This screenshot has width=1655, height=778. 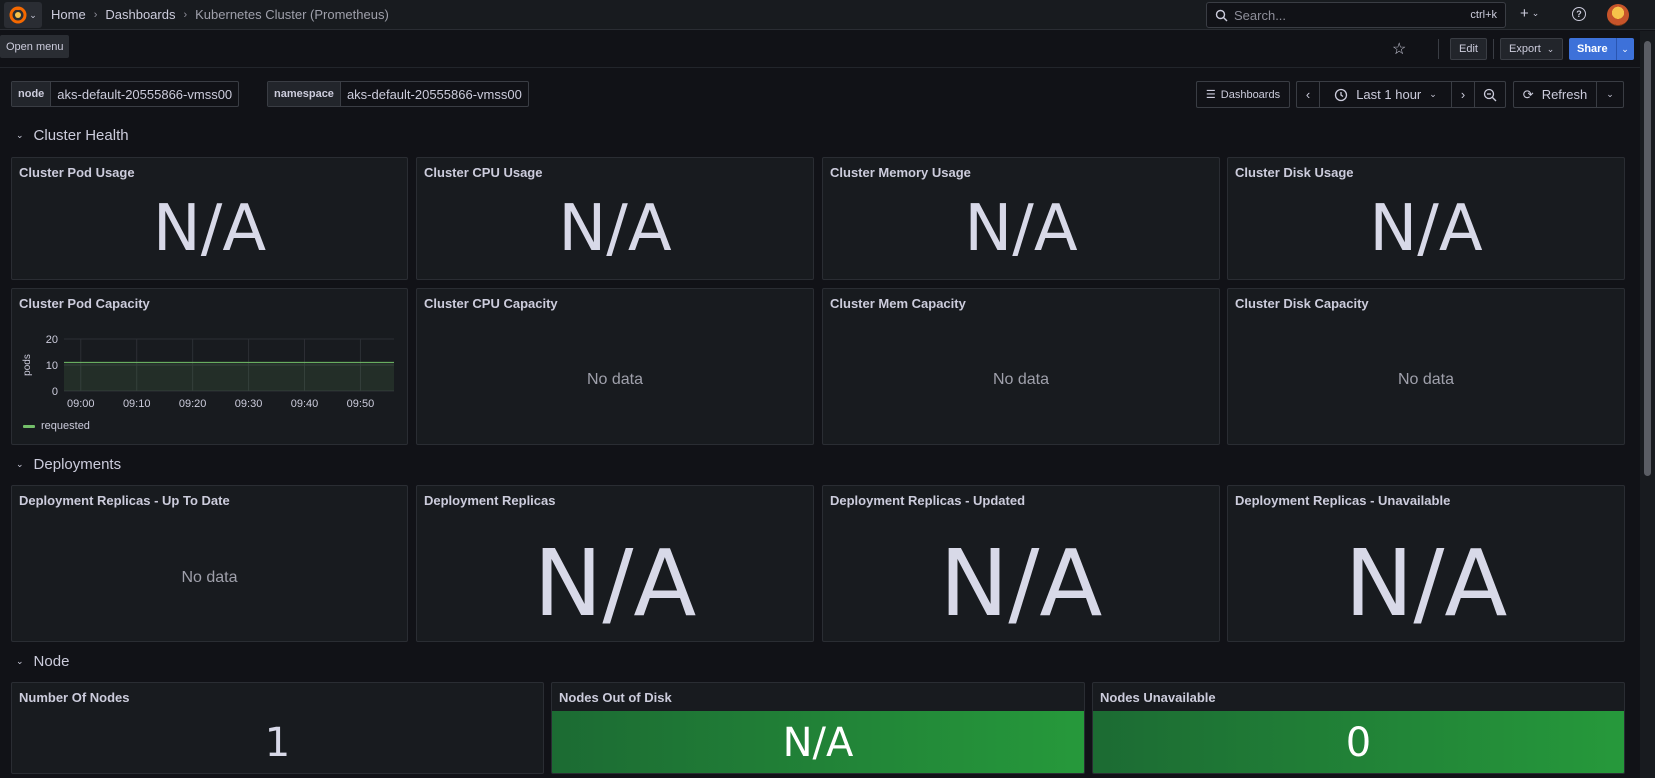 I want to click on chart-legend: requested, so click(x=56, y=426).